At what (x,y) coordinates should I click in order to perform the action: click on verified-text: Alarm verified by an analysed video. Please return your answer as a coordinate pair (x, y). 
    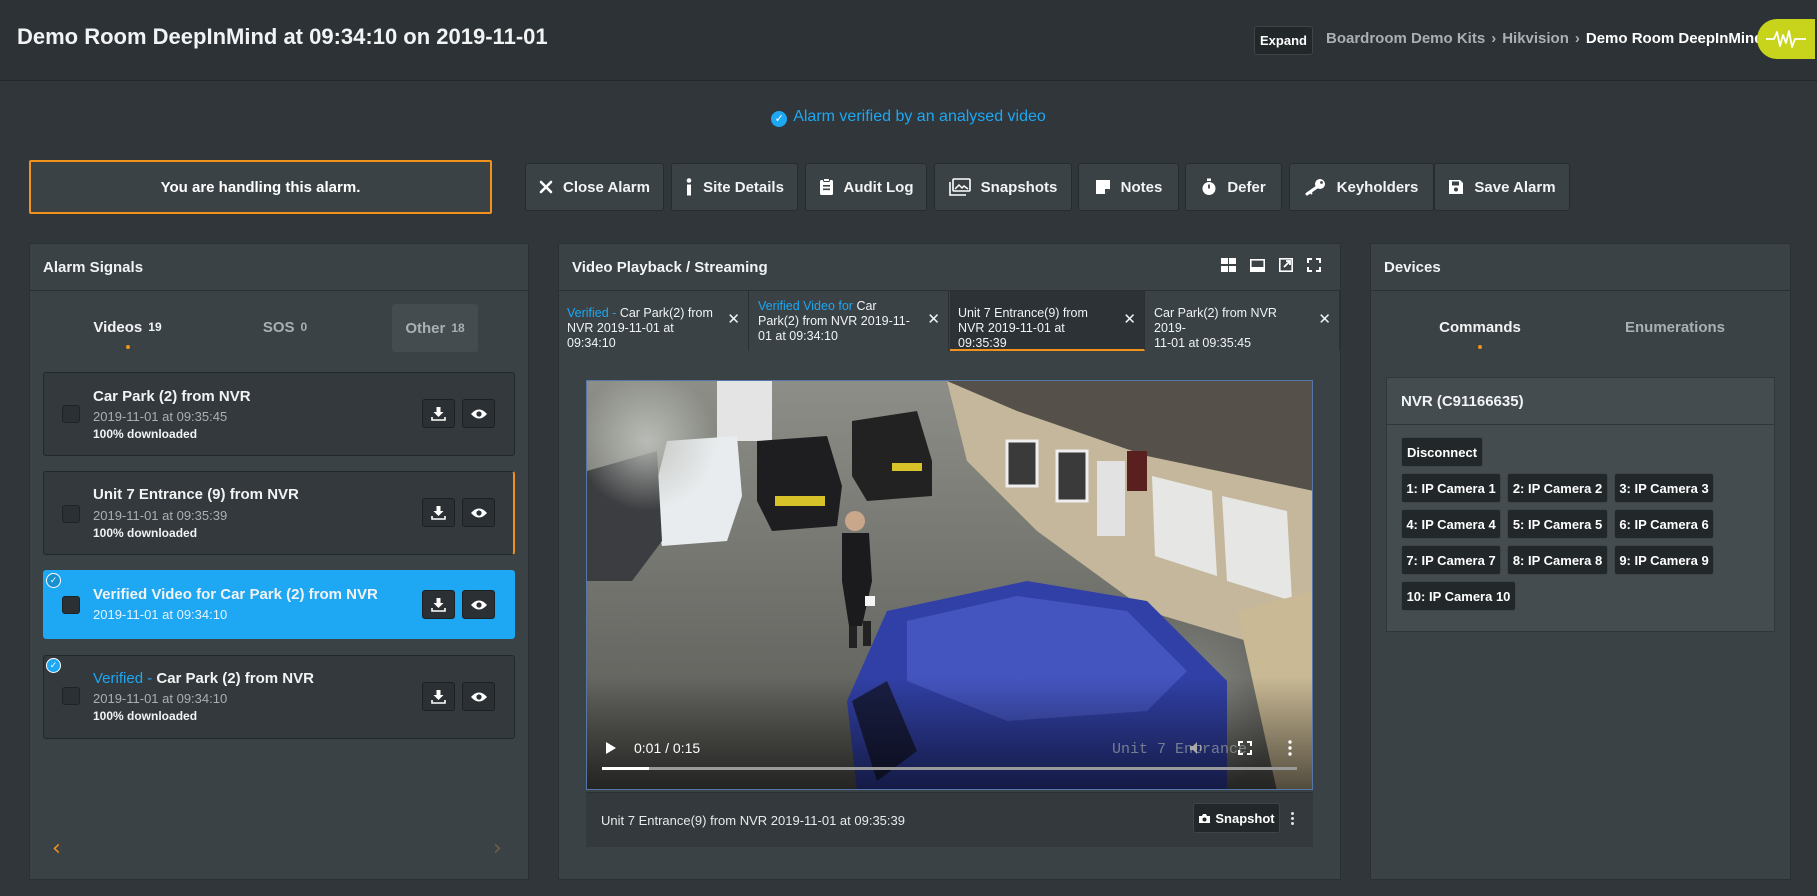
    Looking at the image, I should click on (919, 116).